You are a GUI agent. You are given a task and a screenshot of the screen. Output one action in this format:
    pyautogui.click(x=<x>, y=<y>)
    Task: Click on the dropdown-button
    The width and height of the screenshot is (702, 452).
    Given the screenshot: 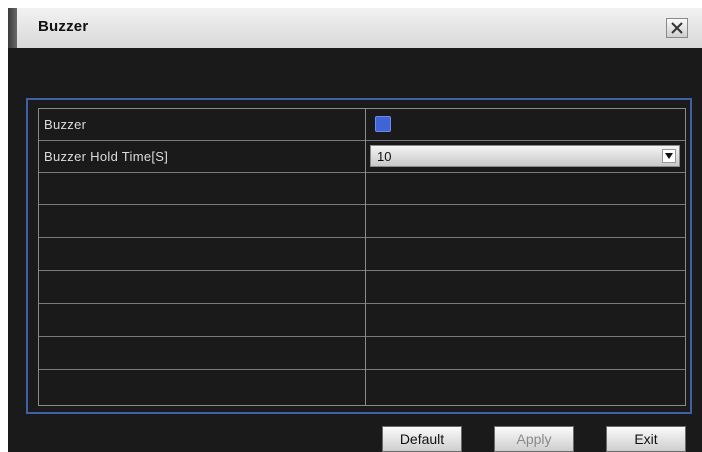 What is the action you would take?
    pyautogui.click(x=669, y=156)
    